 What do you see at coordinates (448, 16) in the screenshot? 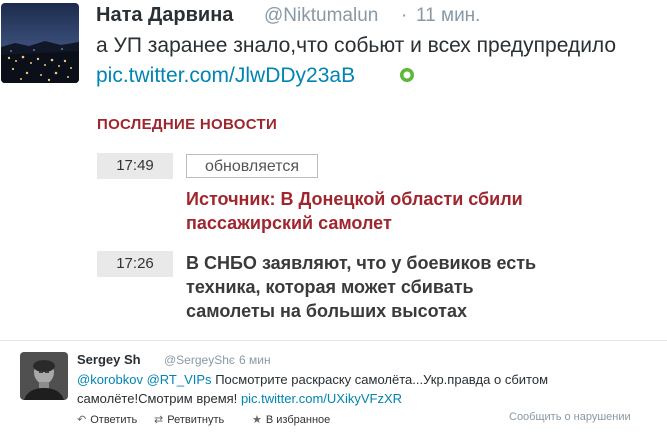
I see `tweet-timestamp: 11 мин.` at bounding box center [448, 16].